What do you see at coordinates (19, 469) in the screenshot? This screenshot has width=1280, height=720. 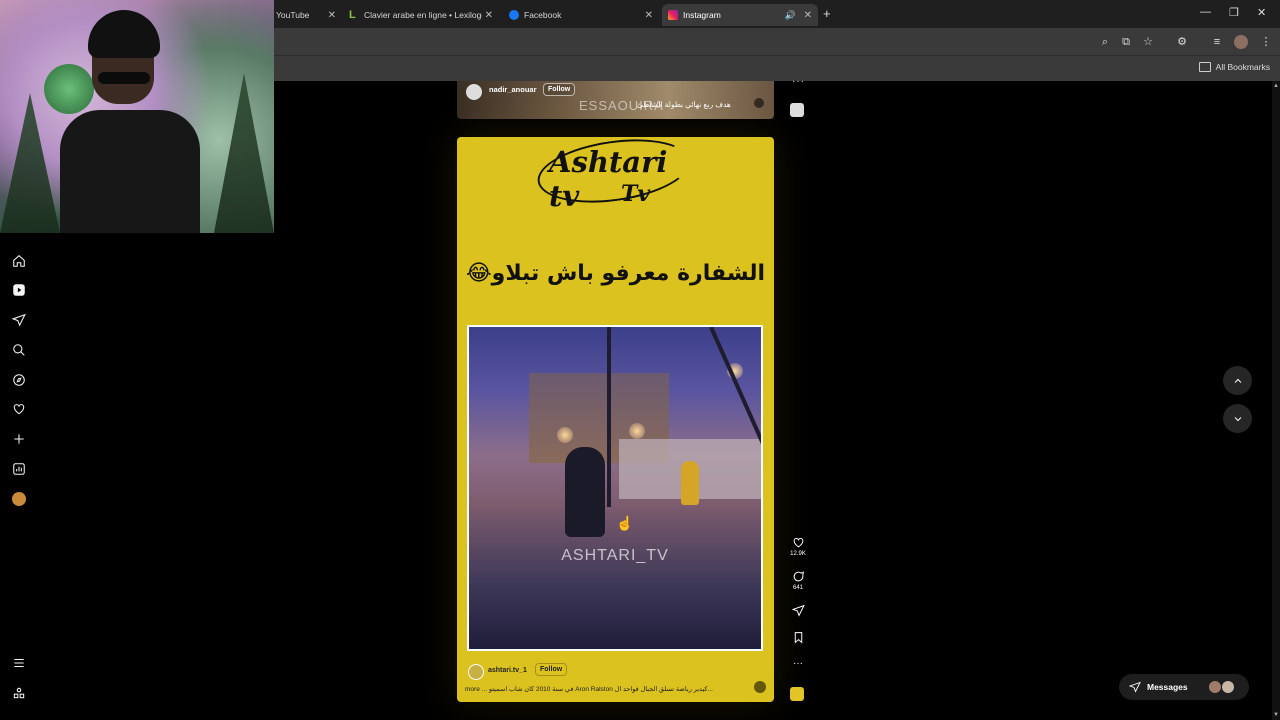 I see `dashboard-icon` at bounding box center [19, 469].